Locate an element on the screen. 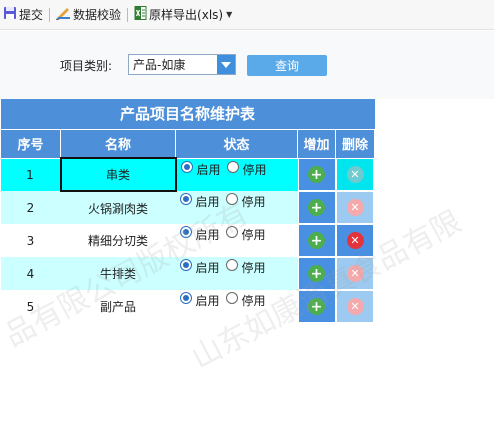  validate-label: 数据校验 is located at coordinates (97, 15).